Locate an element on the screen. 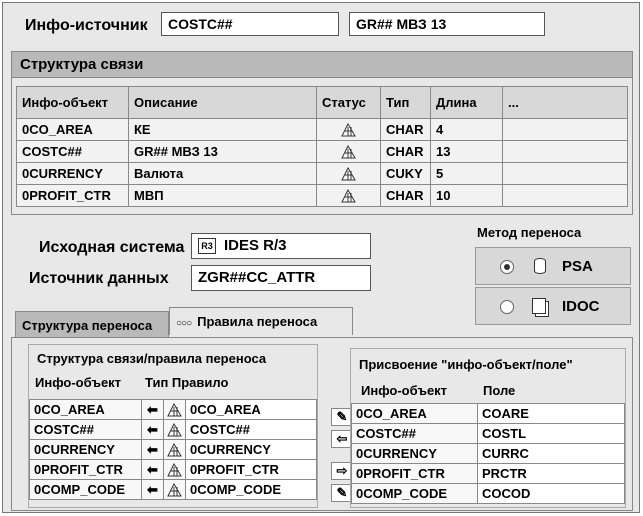 This screenshot has height=516, width=643. table-row: 0PROFIT_CTR ⬅ 0PROFIT_CTR is located at coordinates (173, 469).